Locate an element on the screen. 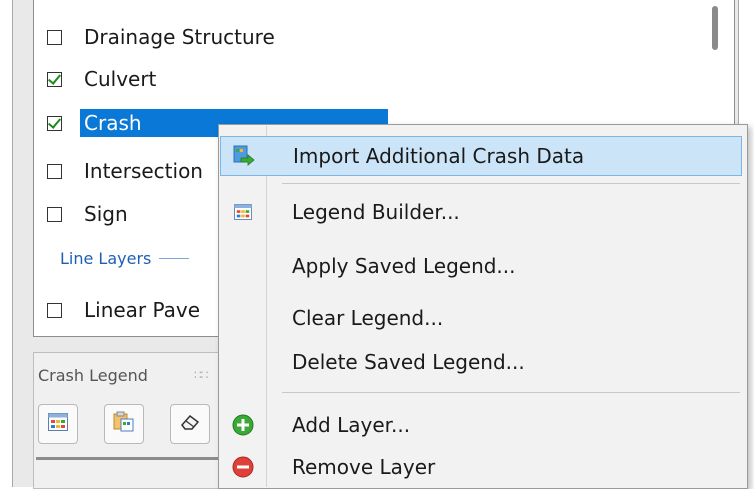 The width and height of the screenshot is (754, 489). group-header-label: Line Layers is located at coordinates (106, 258).